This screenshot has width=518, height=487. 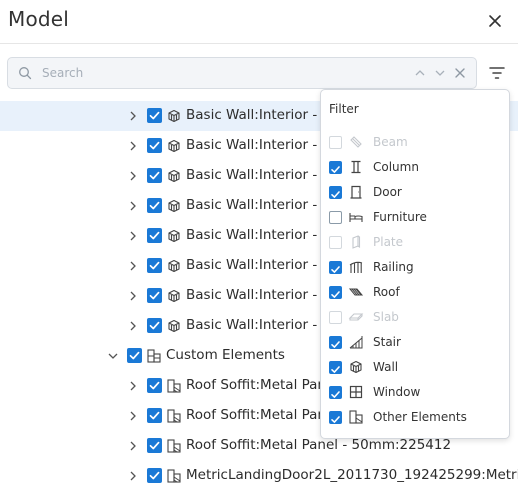 I want to click on filter-option-beam: Beam, so click(x=415, y=142).